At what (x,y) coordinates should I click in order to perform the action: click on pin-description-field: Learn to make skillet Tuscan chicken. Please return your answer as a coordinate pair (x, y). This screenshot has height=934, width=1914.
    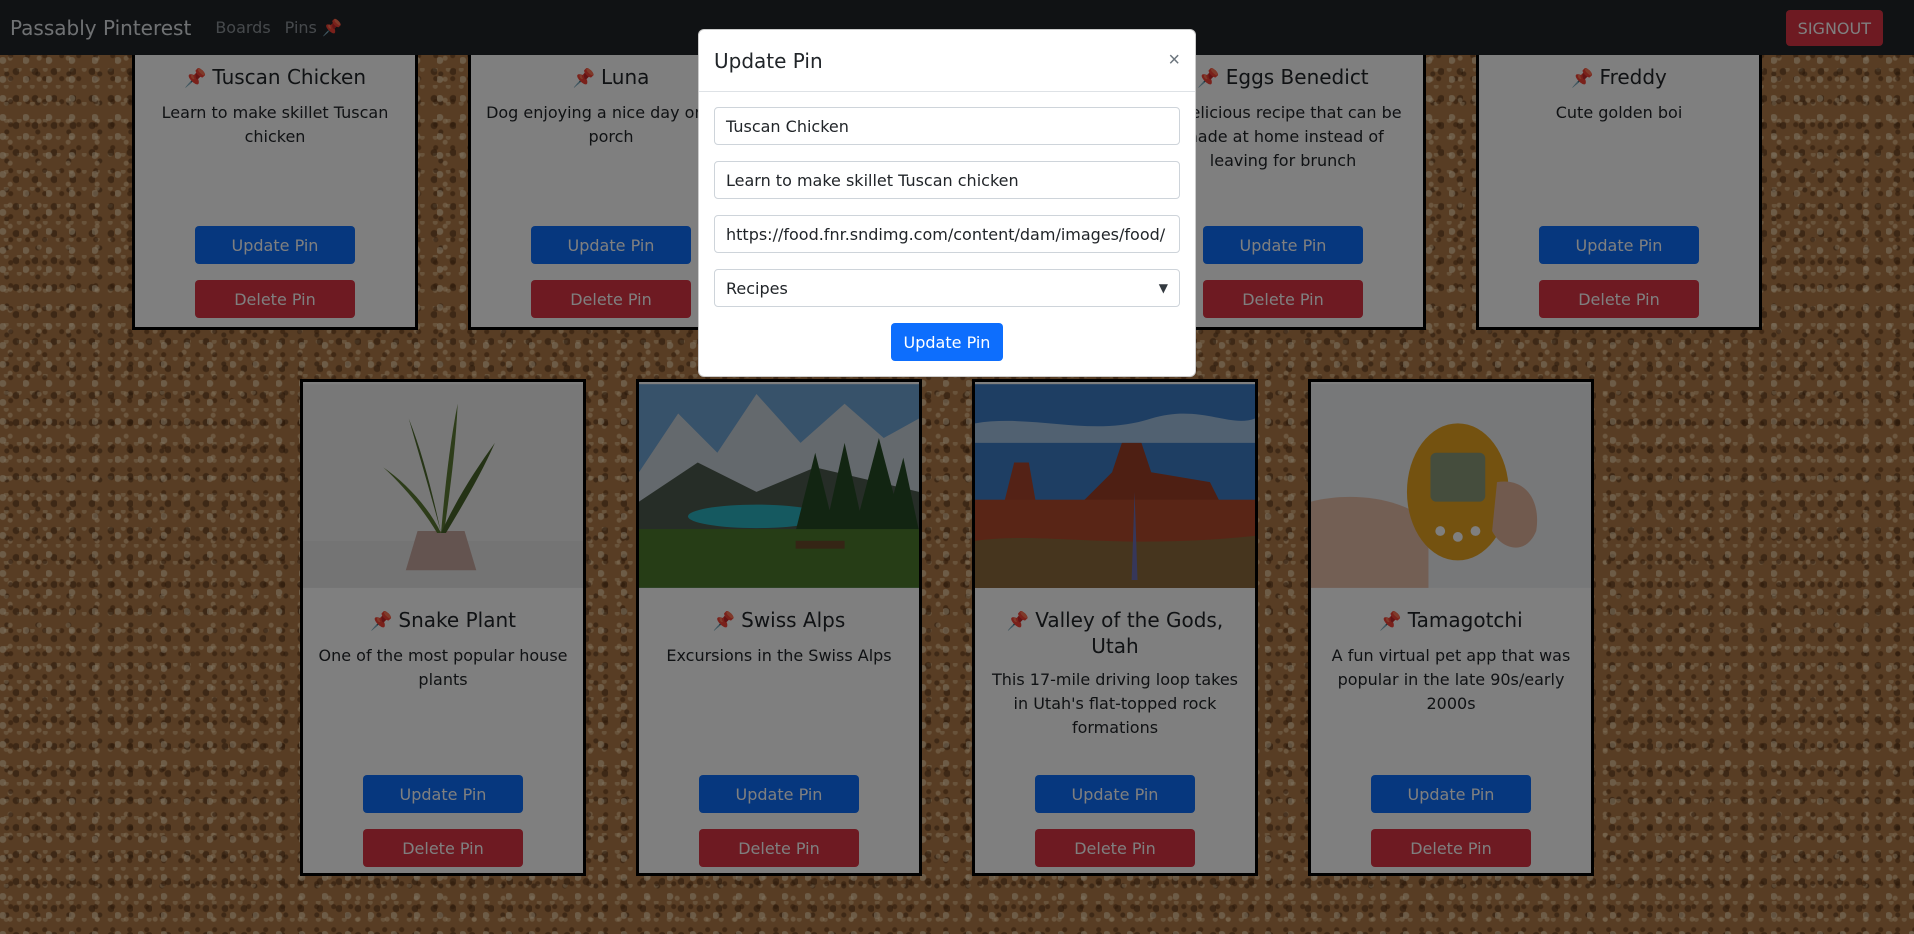
    Looking at the image, I should click on (947, 180).